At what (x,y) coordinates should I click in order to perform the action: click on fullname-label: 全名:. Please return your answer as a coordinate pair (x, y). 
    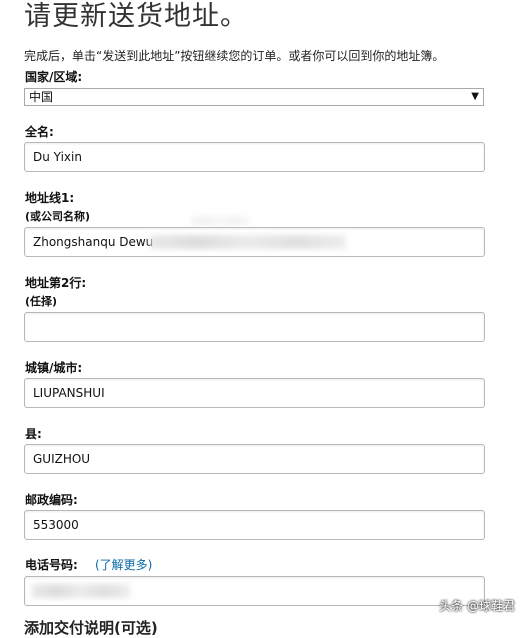
    Looking at the image, I should click on (39, 132).